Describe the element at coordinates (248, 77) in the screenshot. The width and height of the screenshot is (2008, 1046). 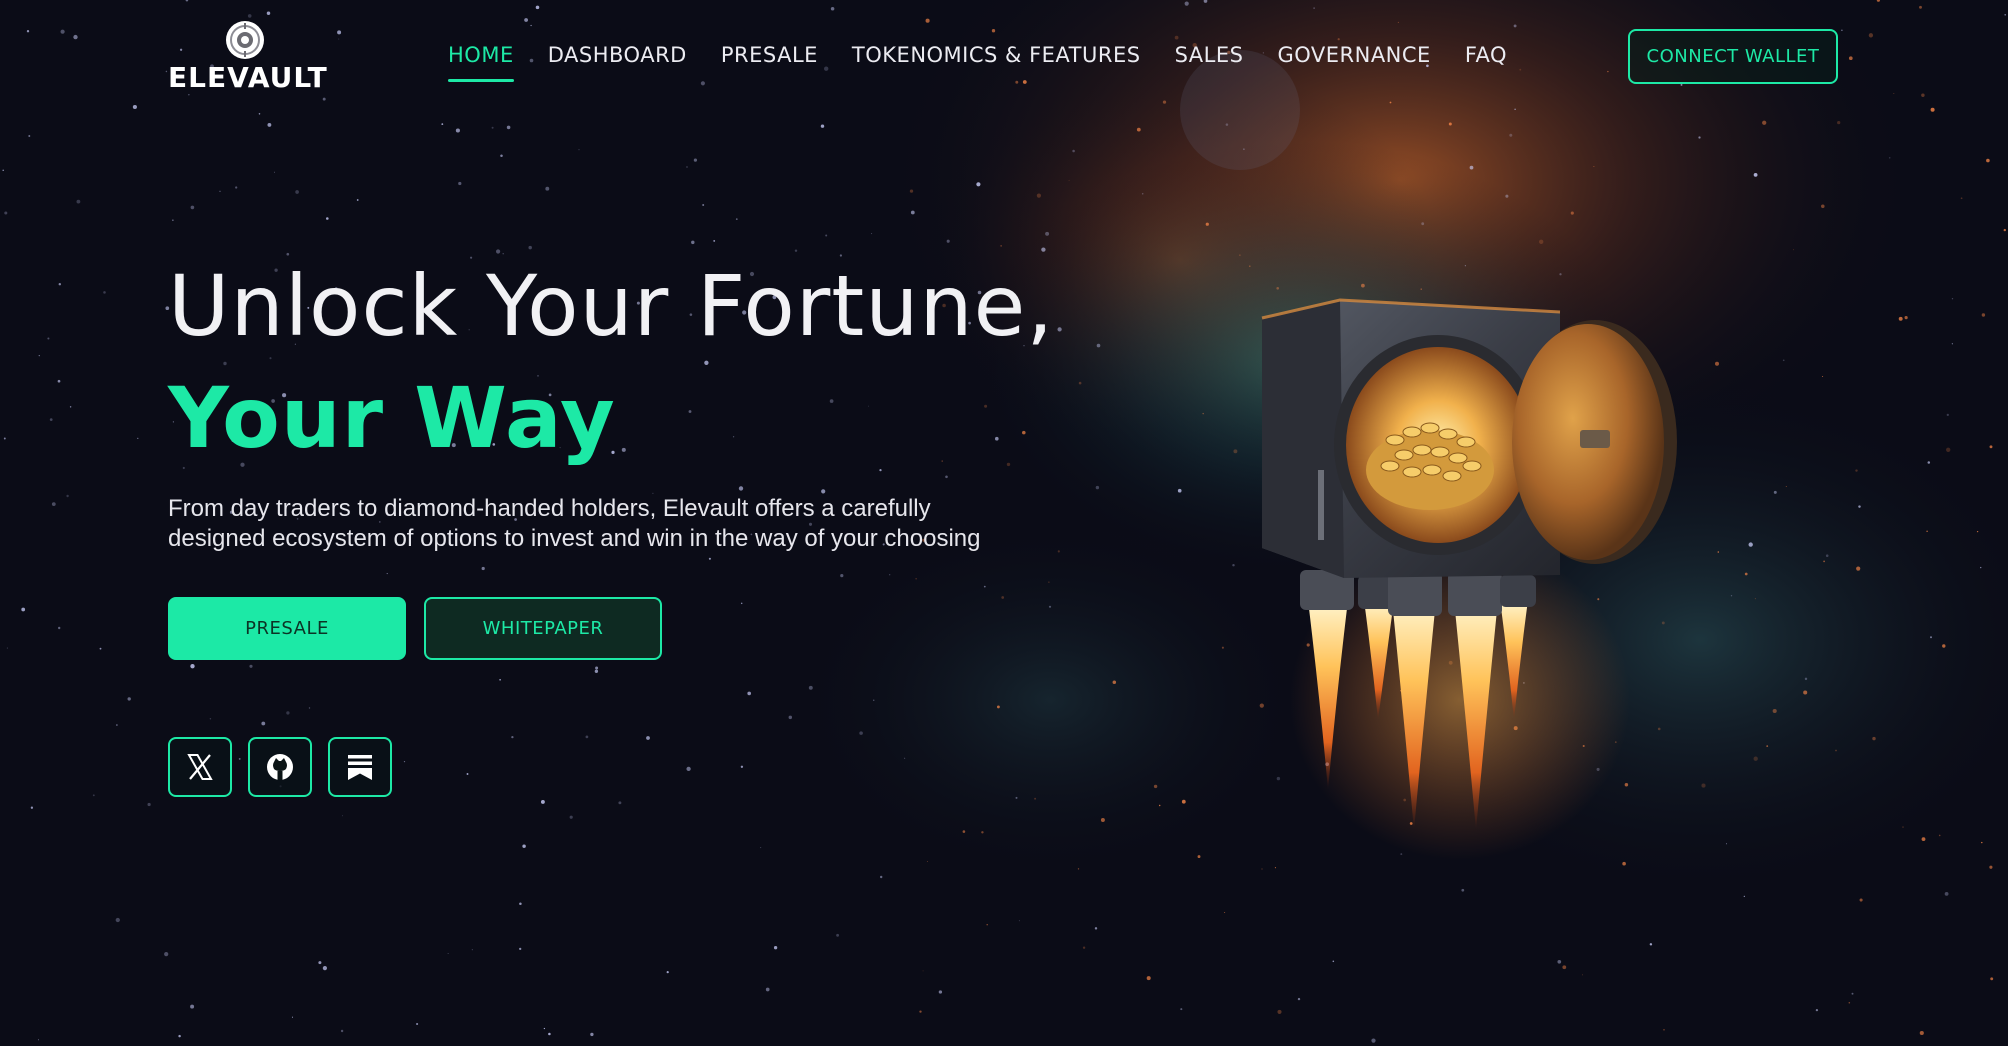
I see `logo-text: ELEVAULT` at that location.